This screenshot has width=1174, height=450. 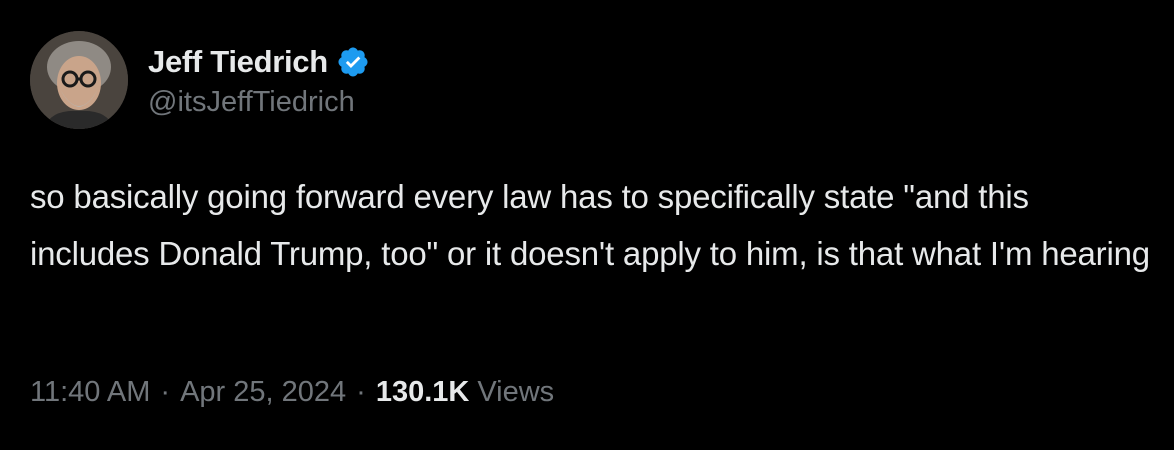 I want to click on author-identity: Jeff Tiedrich @itsJeffTiedrich, so click(x=259, y=80).